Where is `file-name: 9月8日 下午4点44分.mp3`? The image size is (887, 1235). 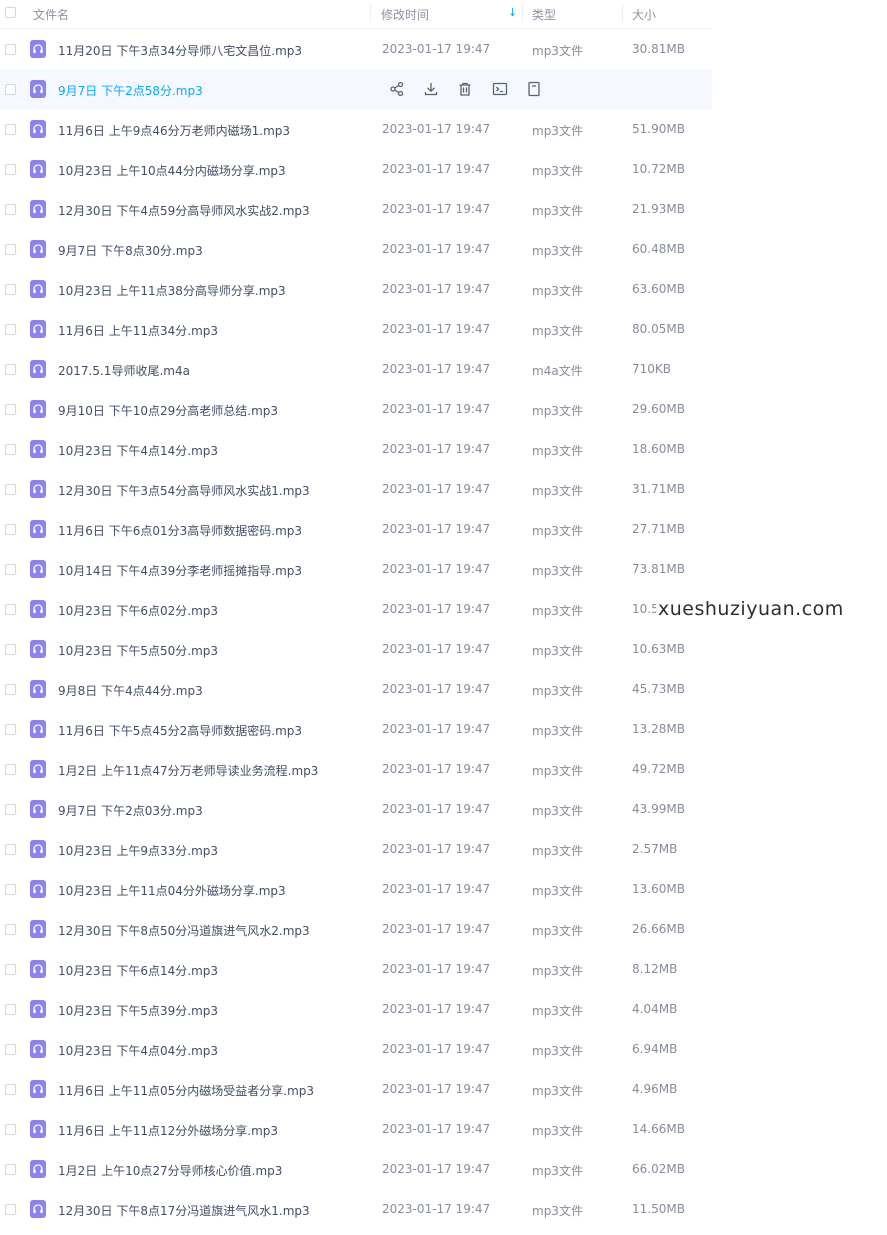 file-name: 9月8日 下午4点44分.mp3 is located at coordinates (130, 690).